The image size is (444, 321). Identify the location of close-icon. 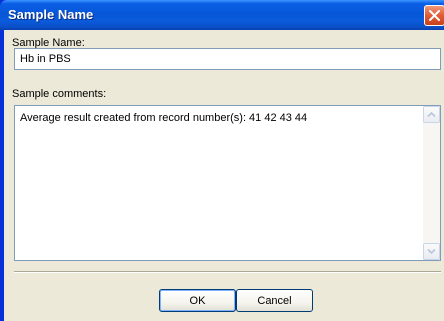
(434, 15).